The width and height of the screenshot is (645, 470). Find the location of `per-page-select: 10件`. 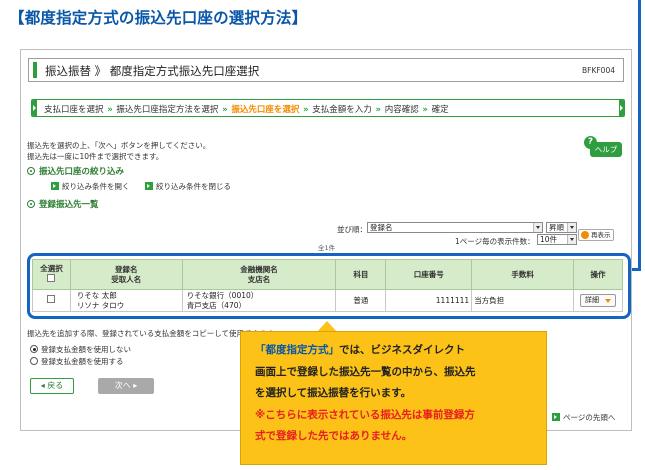

per-page-select: 10件 is located at coordinates (557, 239).